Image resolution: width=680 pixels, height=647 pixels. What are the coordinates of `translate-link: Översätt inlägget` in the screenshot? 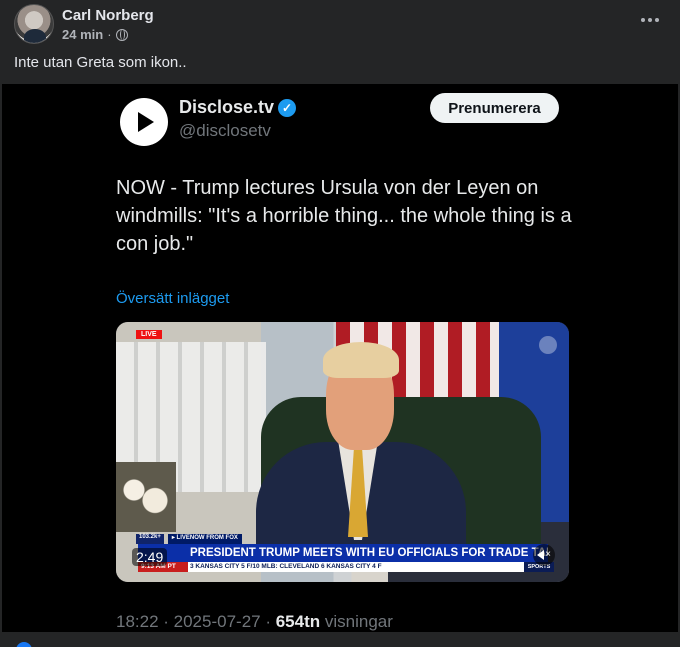 It's located at (172, 298).